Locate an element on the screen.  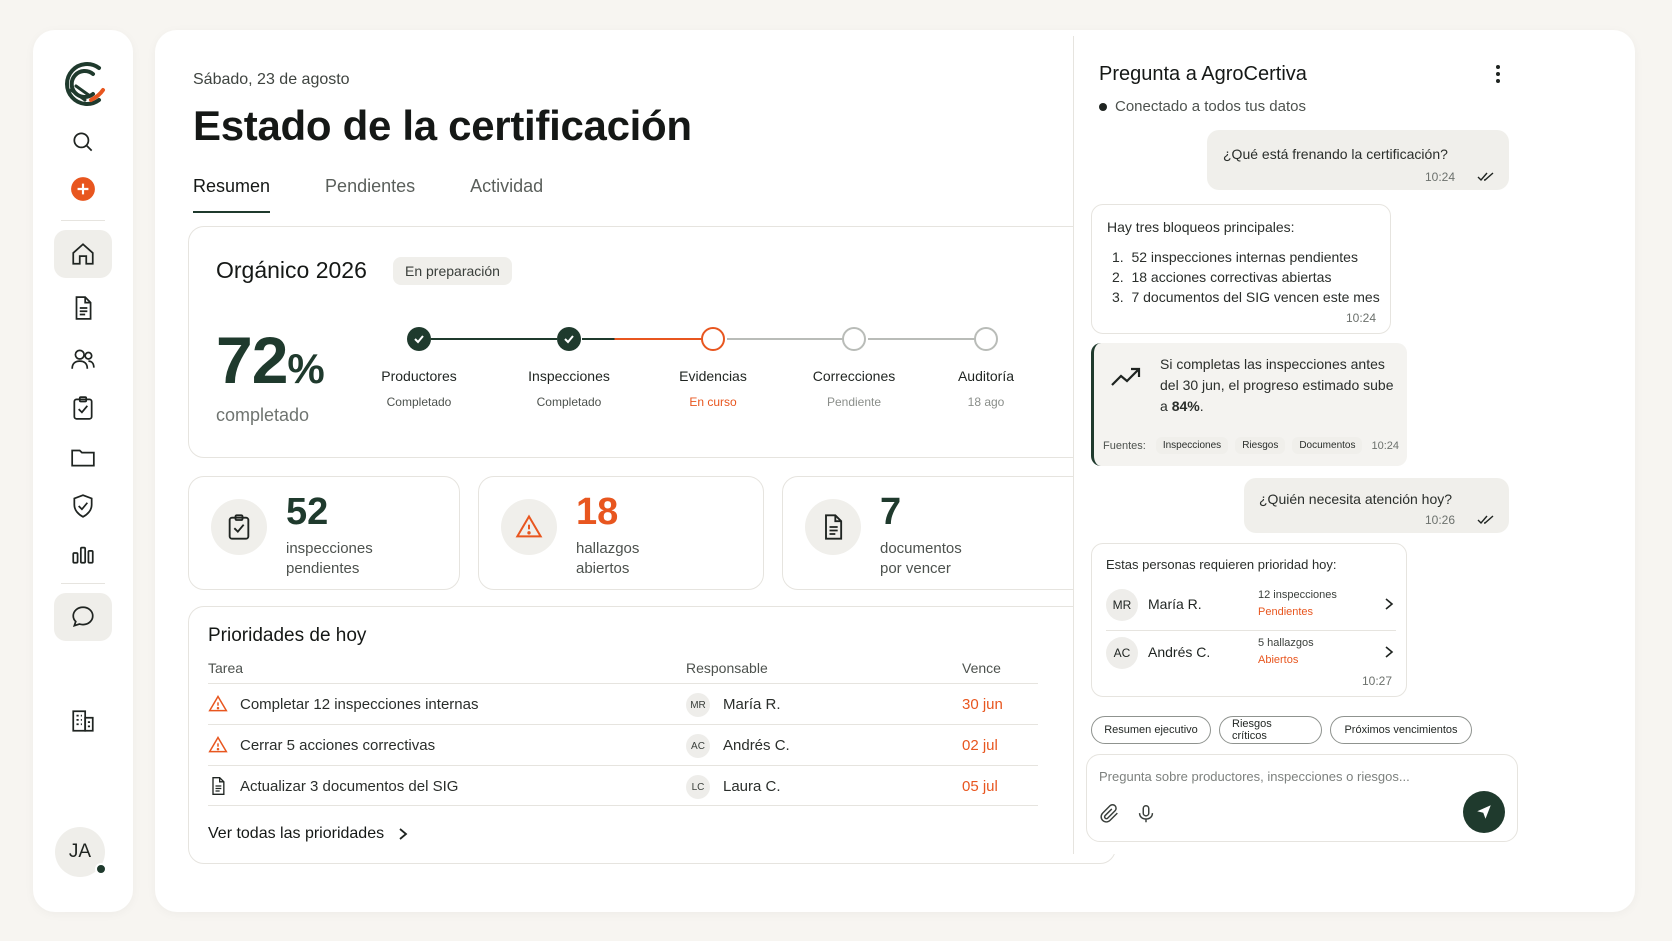
search-icon is located at coordinates (83, 142).